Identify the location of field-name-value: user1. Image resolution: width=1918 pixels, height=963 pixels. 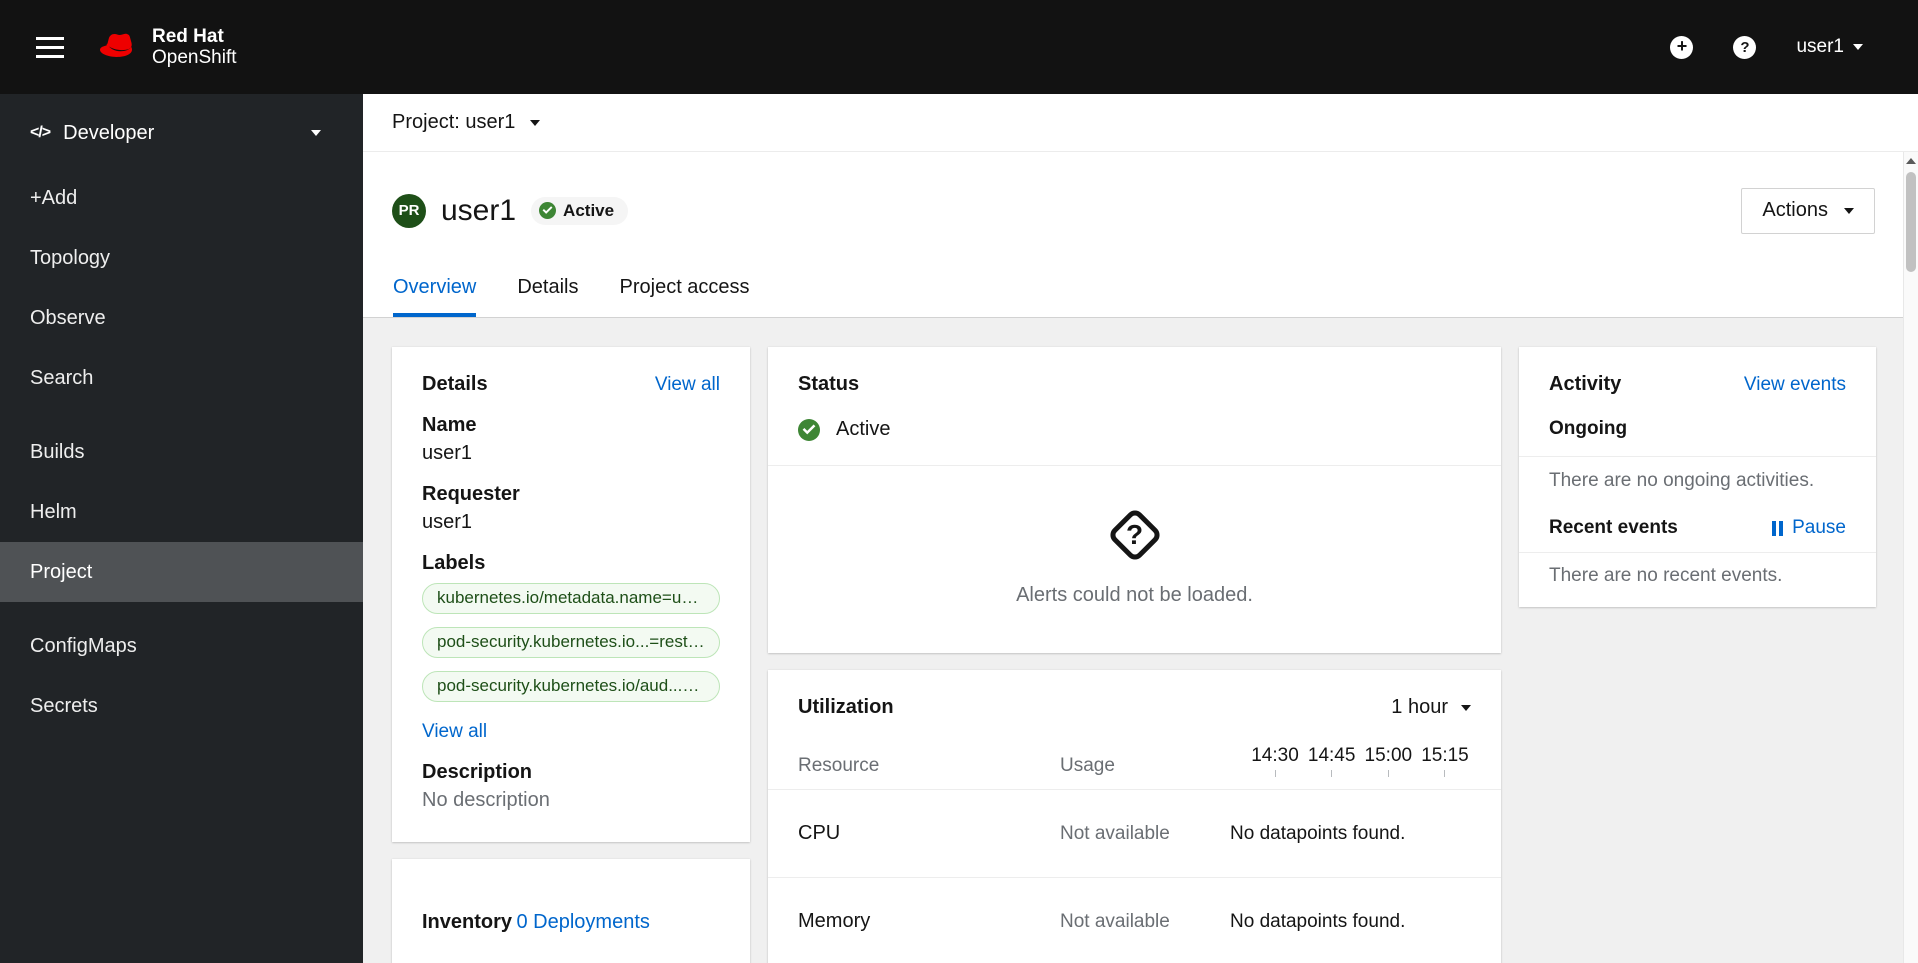
(447, 453).